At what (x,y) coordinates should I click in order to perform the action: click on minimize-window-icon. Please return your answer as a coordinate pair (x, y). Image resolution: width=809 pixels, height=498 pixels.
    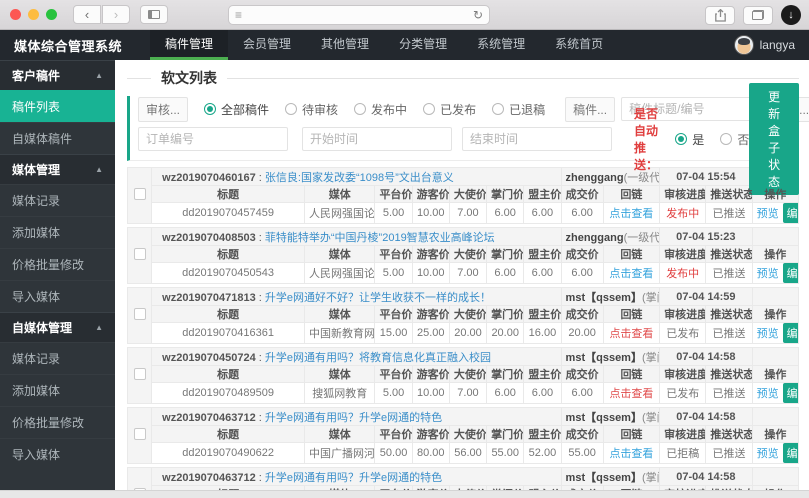
    Looking at the image, I should click on (33, 14).